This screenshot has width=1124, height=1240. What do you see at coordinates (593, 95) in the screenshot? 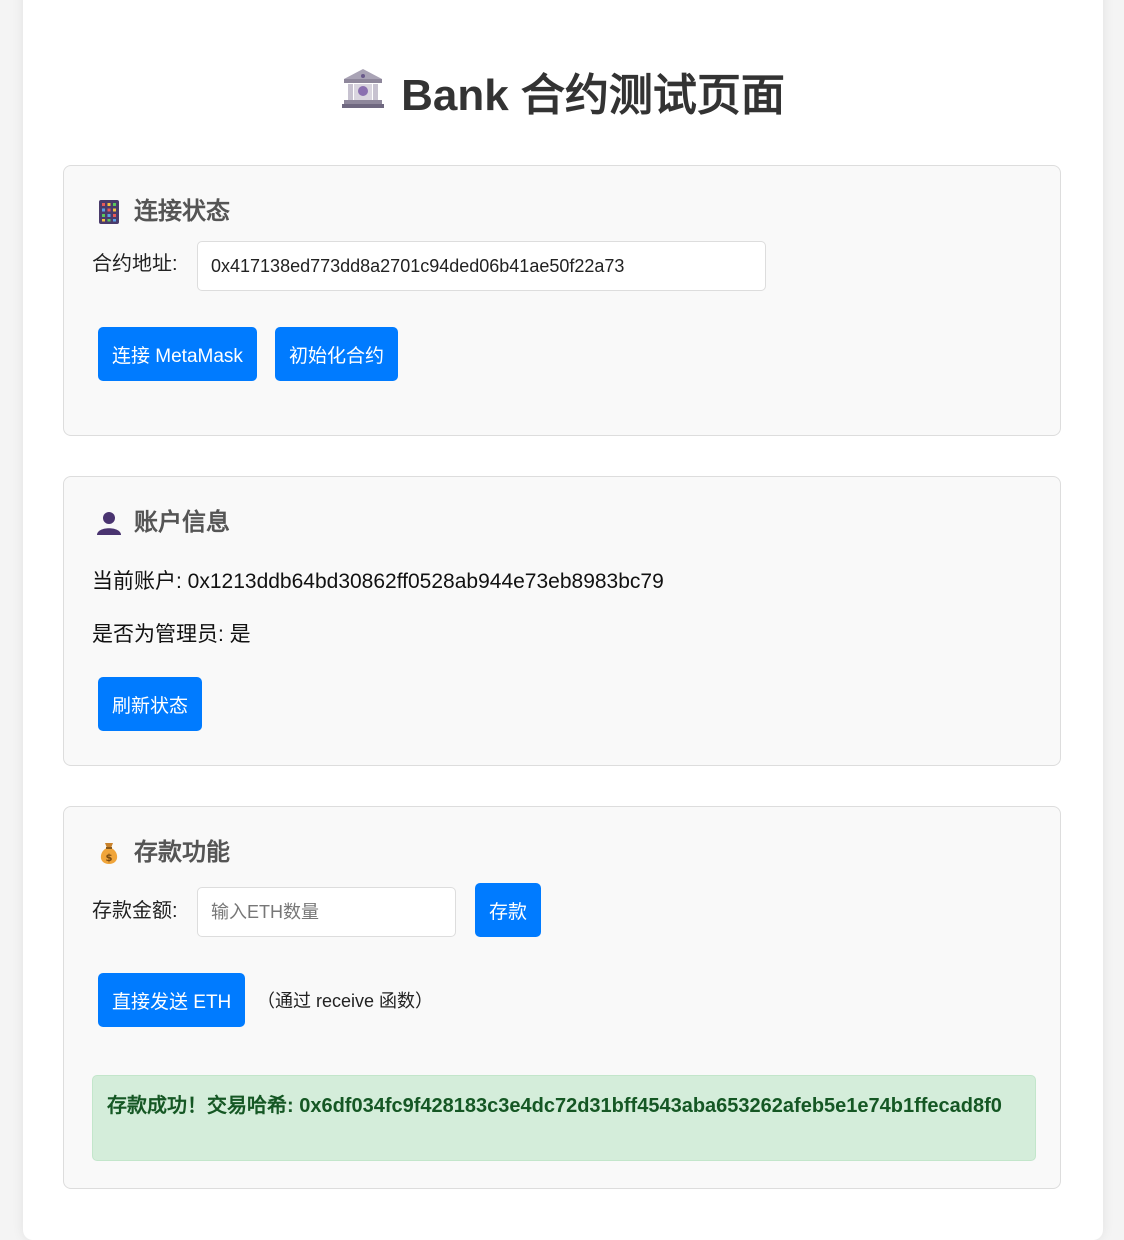
I see `page-title-text: Bank 合约测试页面` at bounding box center [593, 95].